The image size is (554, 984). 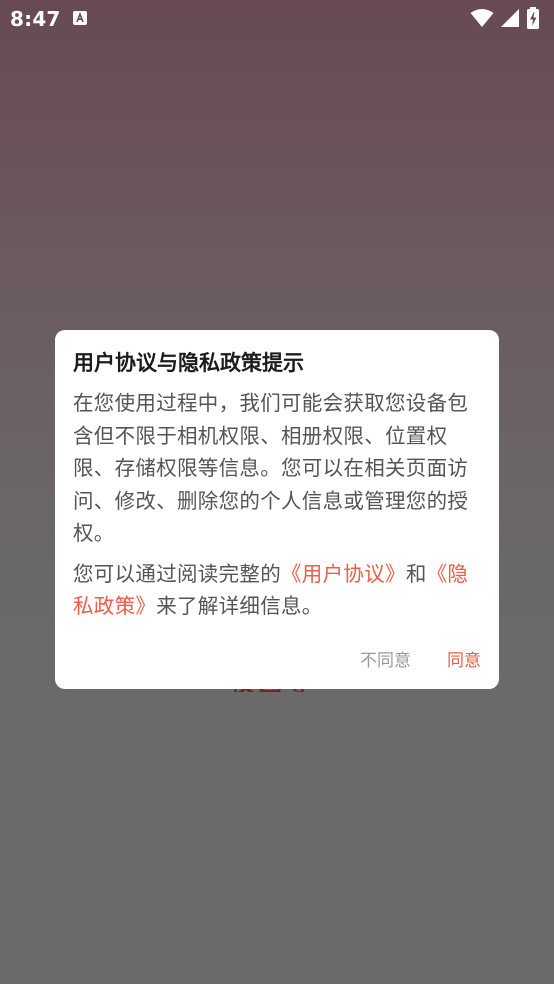 What do you see at coordinates (533, 18) in the screenshot?
I see `battery-charging-icon` at bounding box center [533, 18].